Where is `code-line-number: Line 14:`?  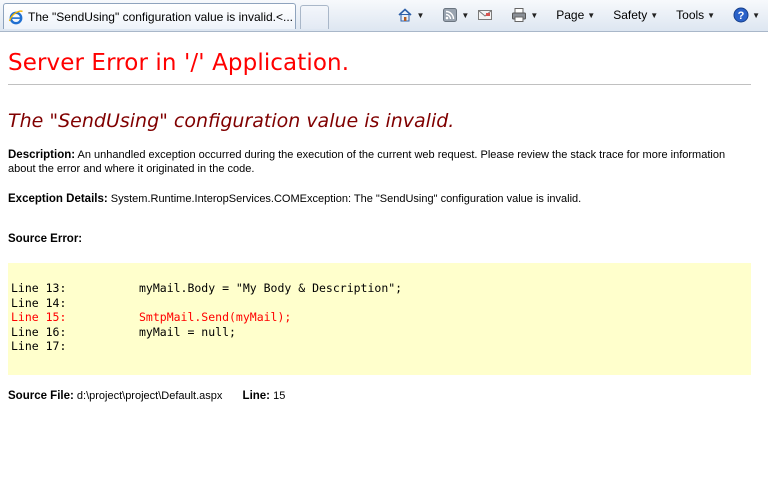 code-line-number: Line 14: is located at coordinates (39, 302).